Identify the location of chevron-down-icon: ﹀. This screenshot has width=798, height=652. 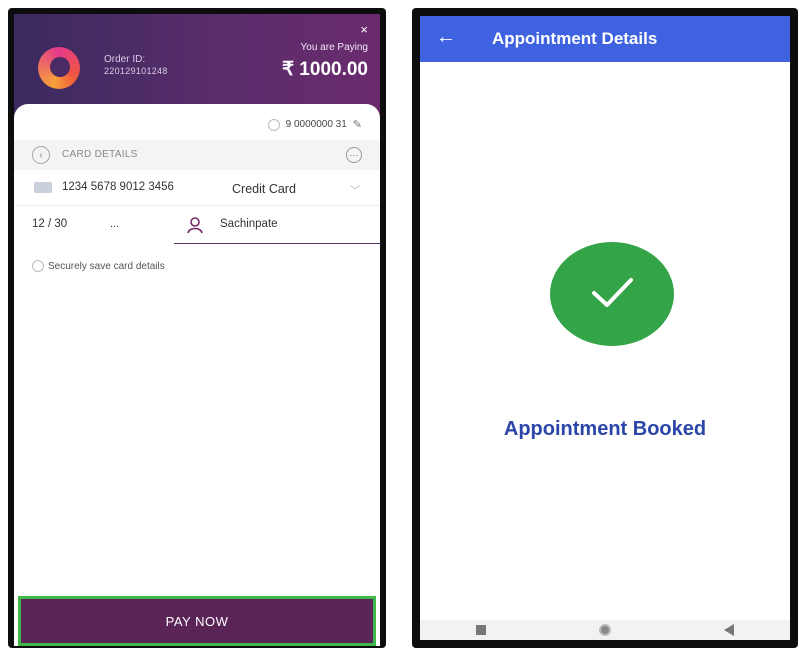
(355, 189).